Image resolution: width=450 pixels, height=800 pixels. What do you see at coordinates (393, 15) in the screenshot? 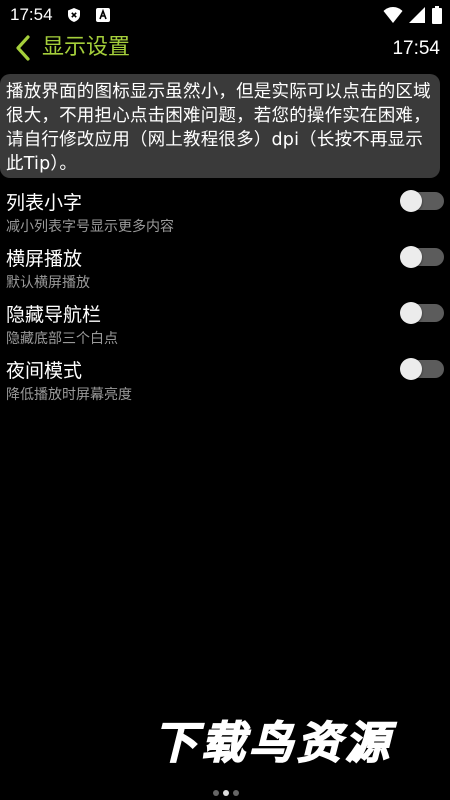
I see `wifi-icon` at bounding box center [393, 15].